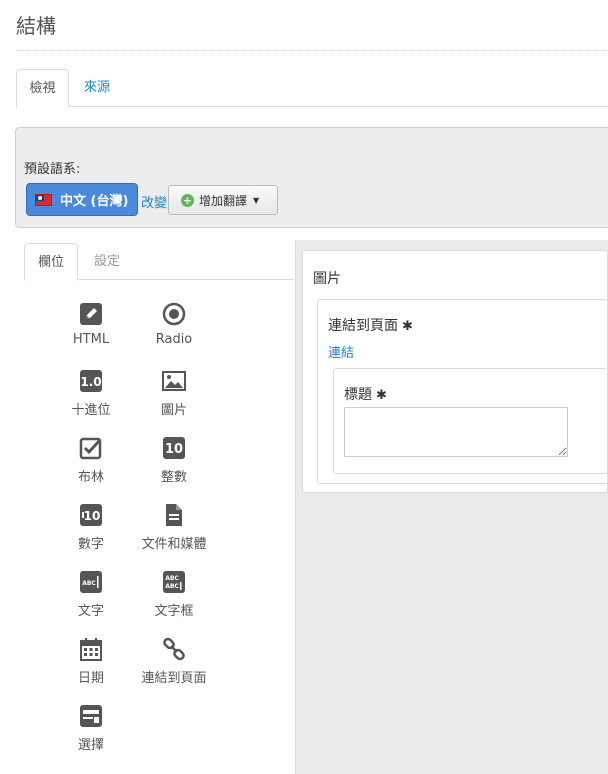 Image resolution: width=608 pixels, height=774 pixels. I want to click on current-language-button: 中文 (台灣), so click(82, 199).